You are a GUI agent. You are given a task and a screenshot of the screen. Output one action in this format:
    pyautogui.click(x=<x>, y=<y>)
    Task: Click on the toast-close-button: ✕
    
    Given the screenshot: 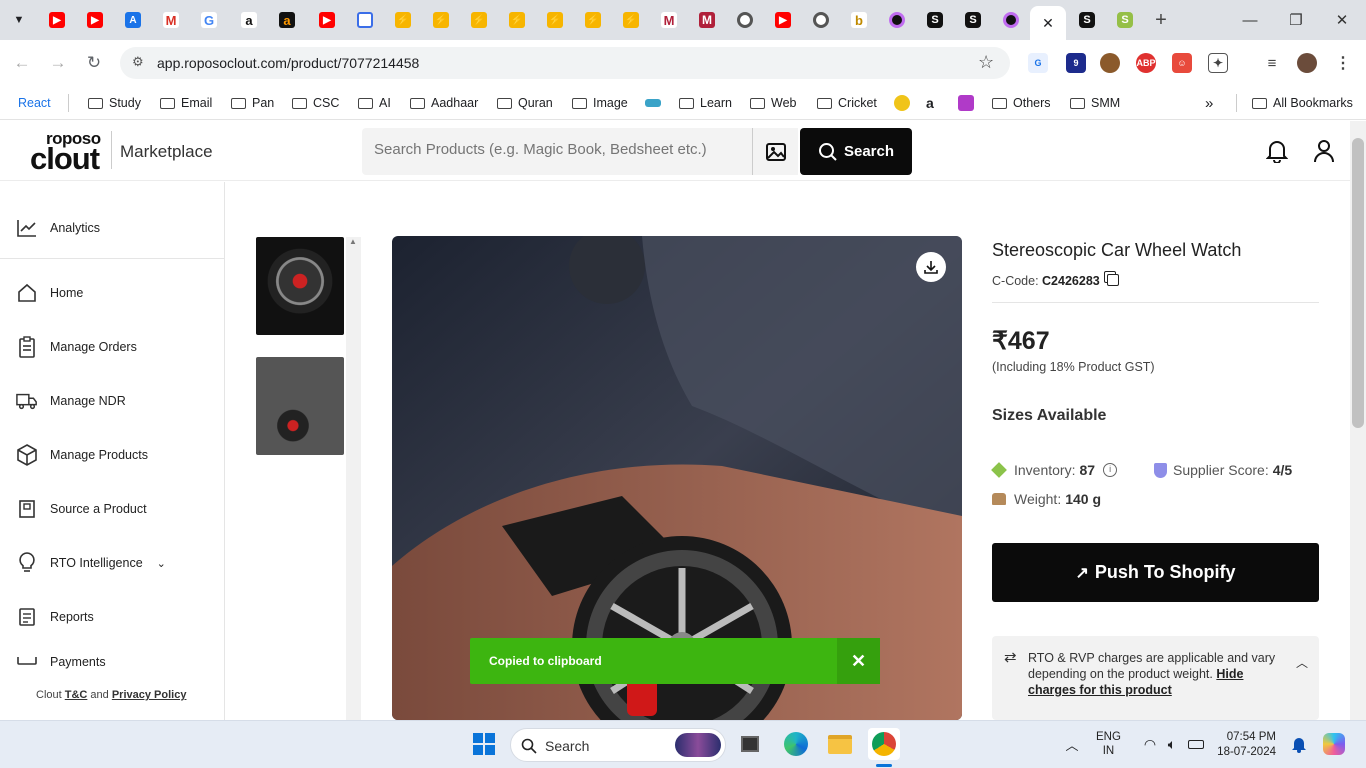 What is the action you would take?
    pyautogui.click(x=858, y=661)
    